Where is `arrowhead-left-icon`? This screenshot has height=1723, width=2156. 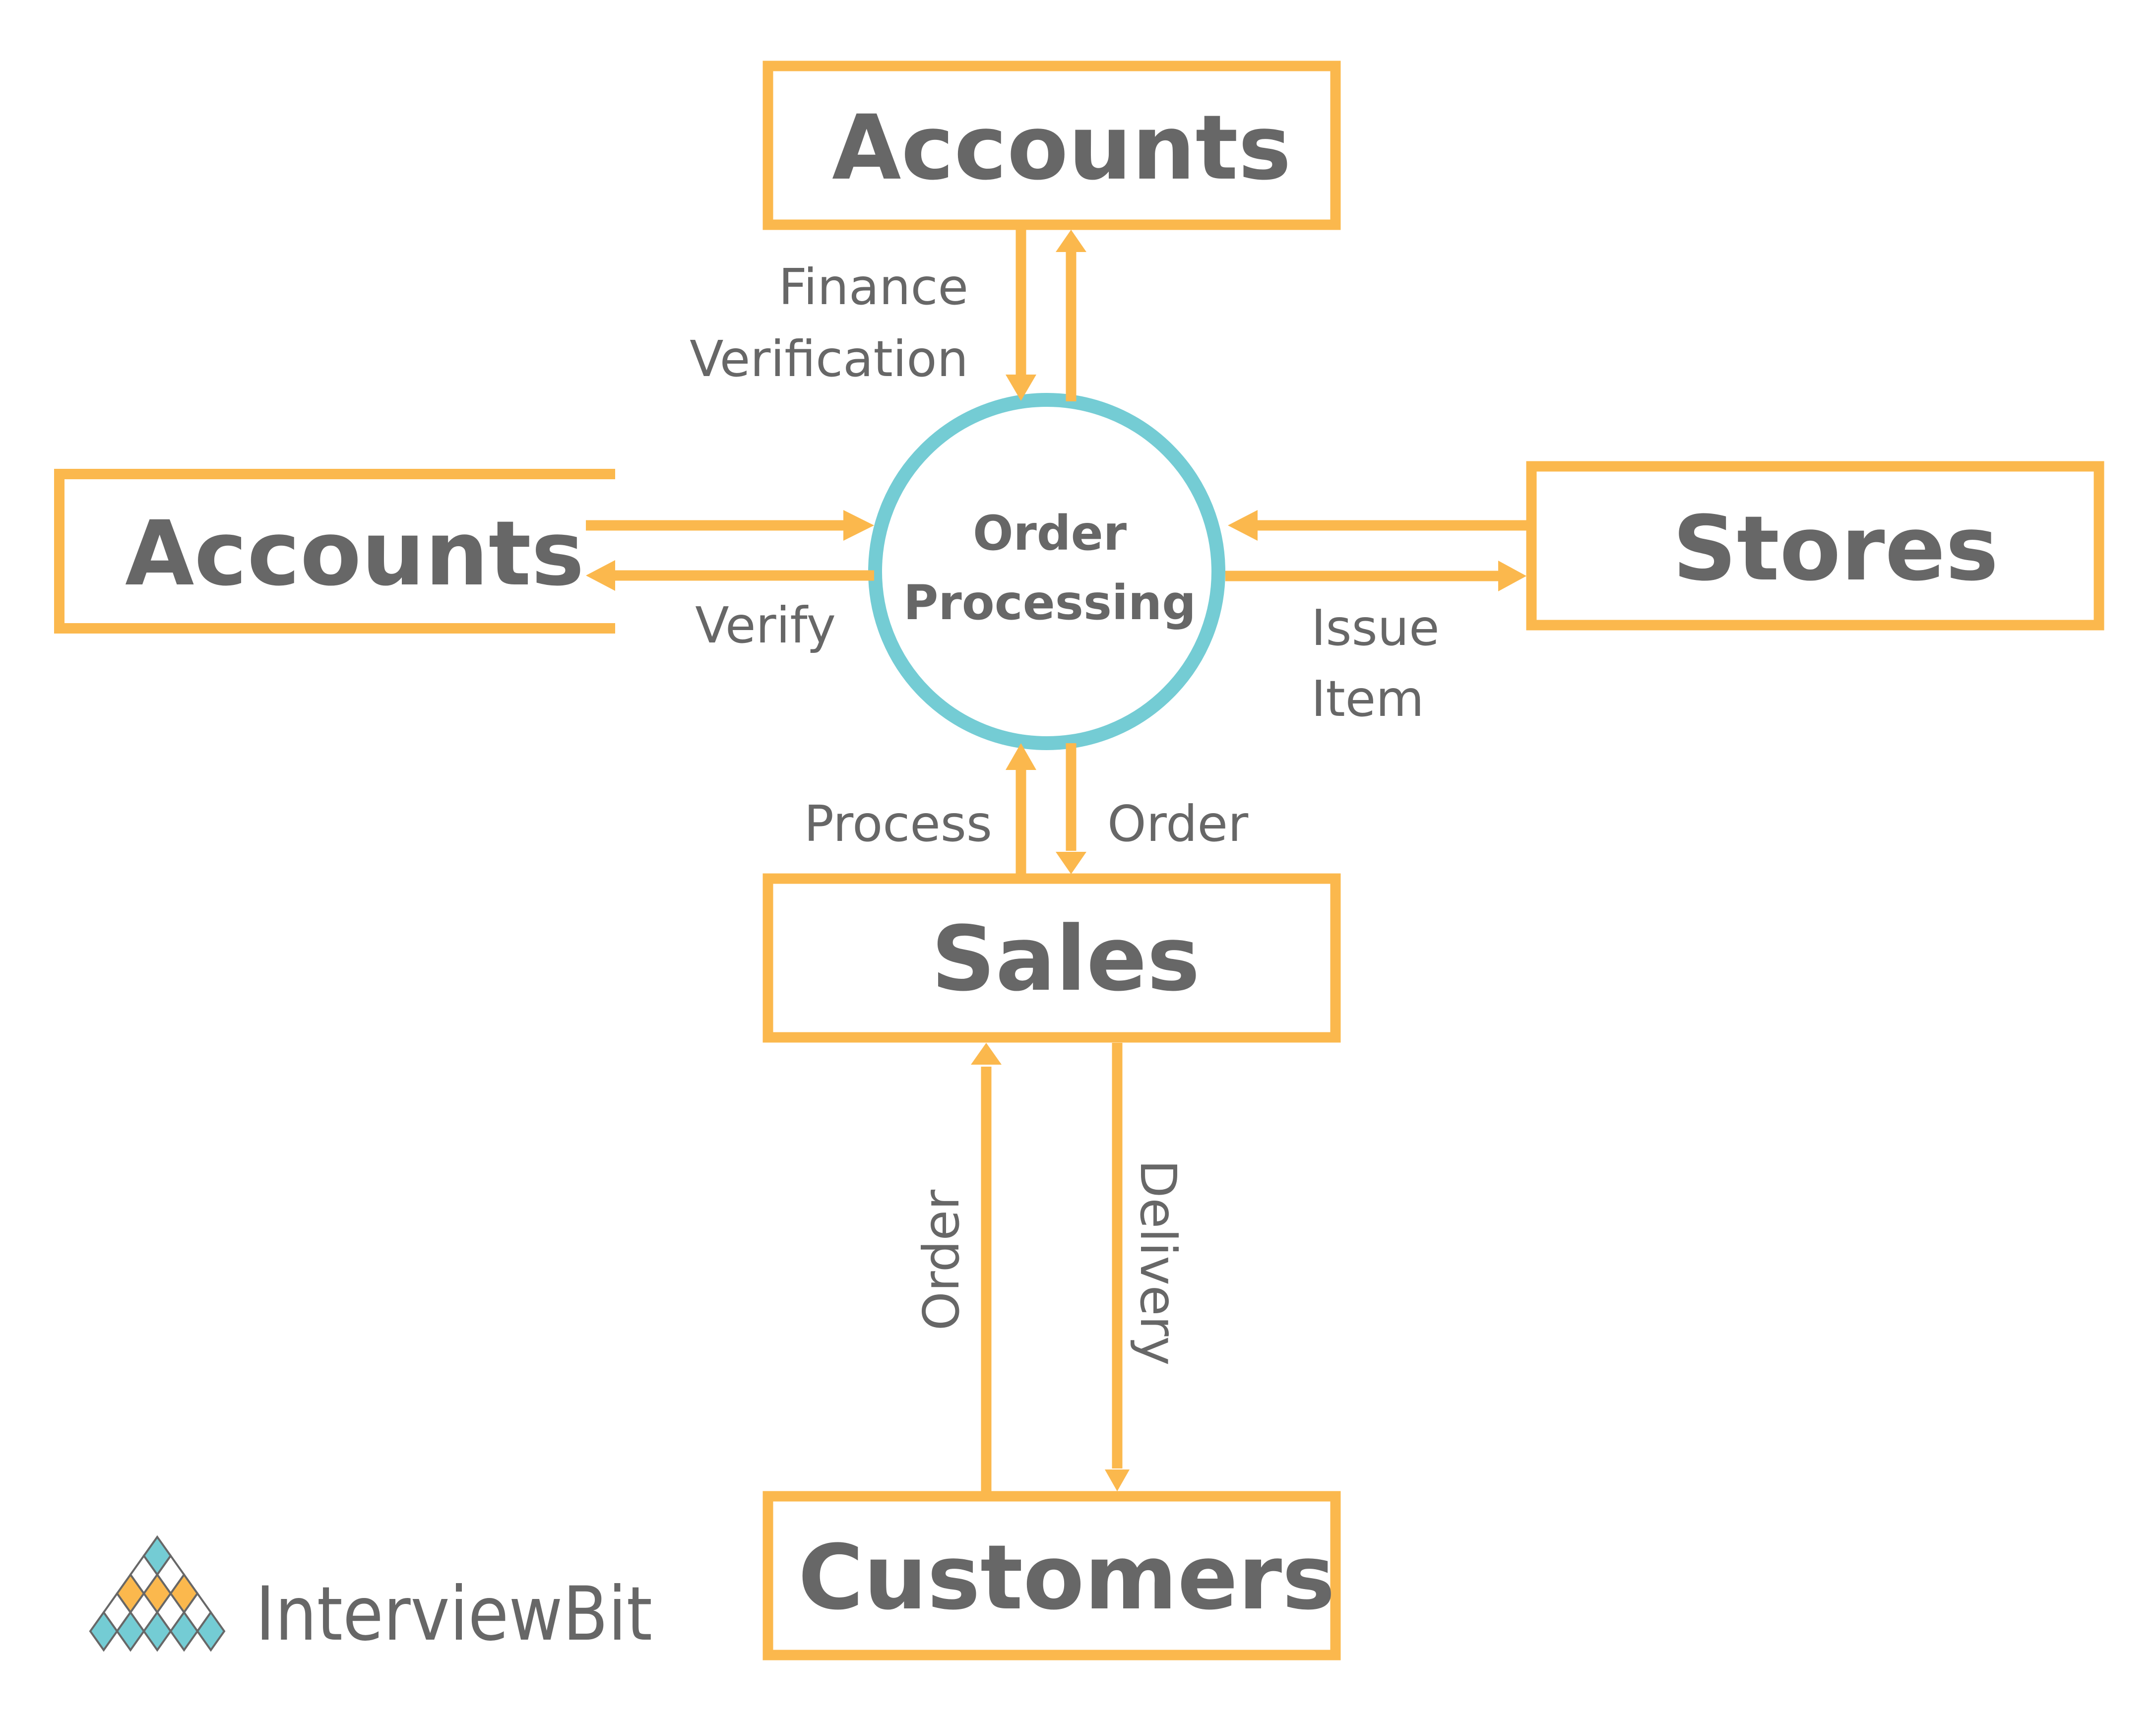
arrowhead-left-icon is located at coordinates (1243, 525).